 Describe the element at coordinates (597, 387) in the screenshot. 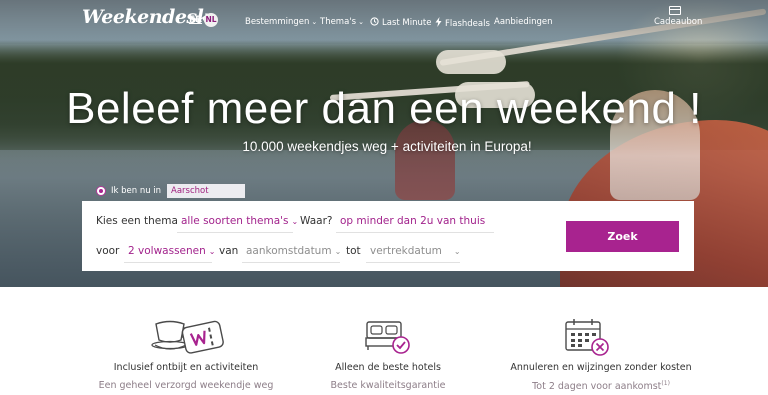

I see `feature-3-subtitle: Tot 2 dagen voor aankomst` at that location.